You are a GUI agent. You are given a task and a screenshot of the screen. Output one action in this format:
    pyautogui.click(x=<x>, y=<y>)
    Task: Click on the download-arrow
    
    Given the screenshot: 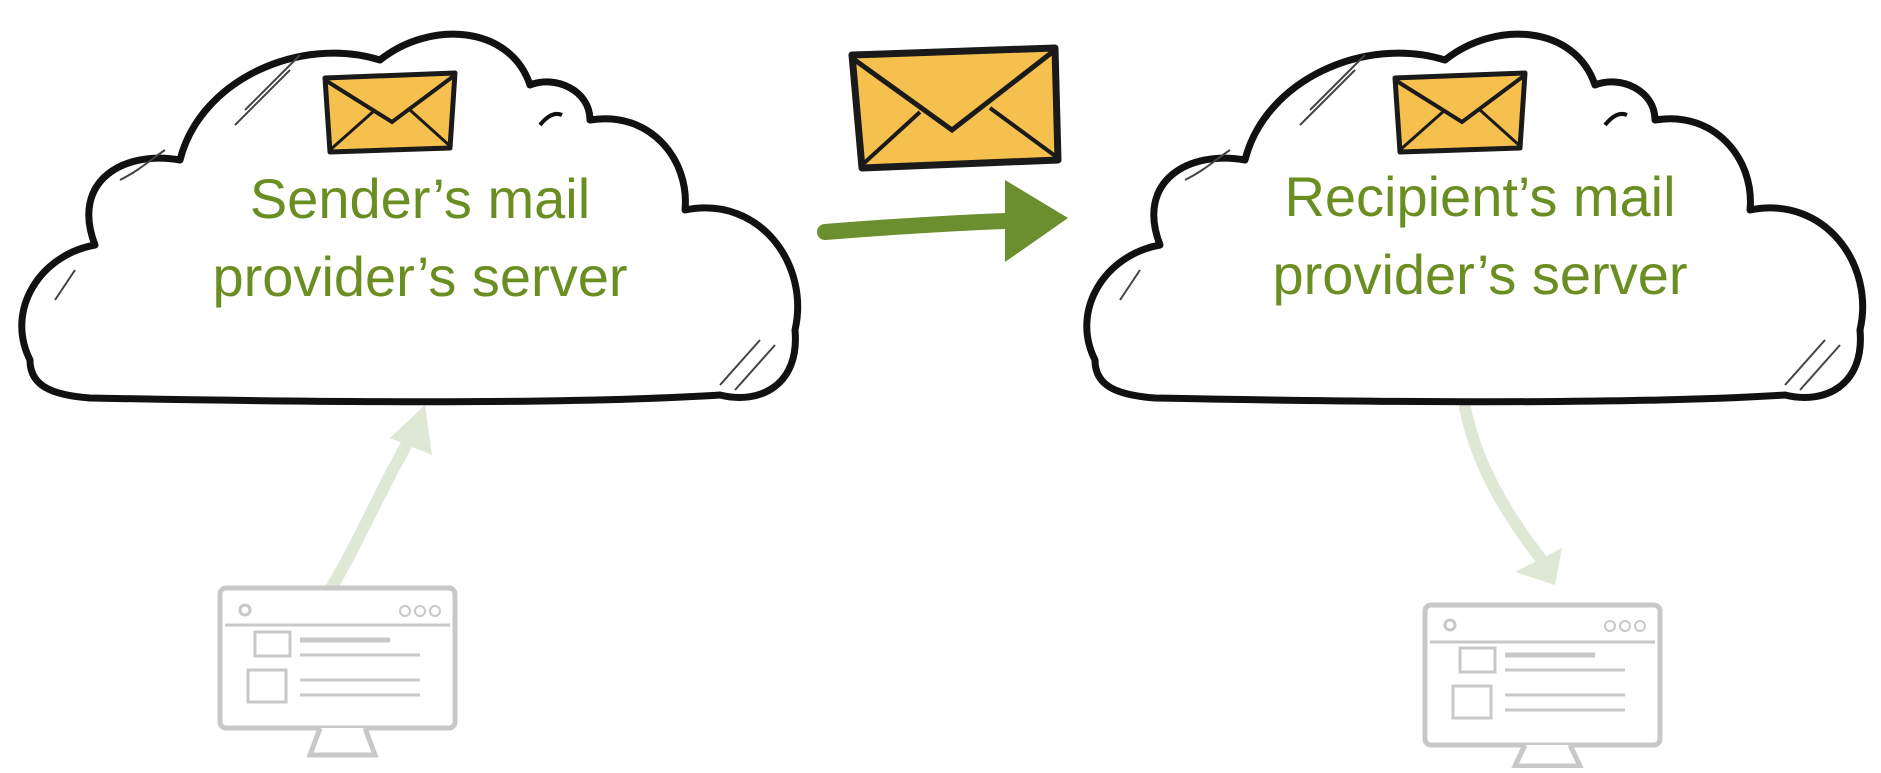 What is the action you would take?
    pyautogui.click(x=1510, y=493)
    